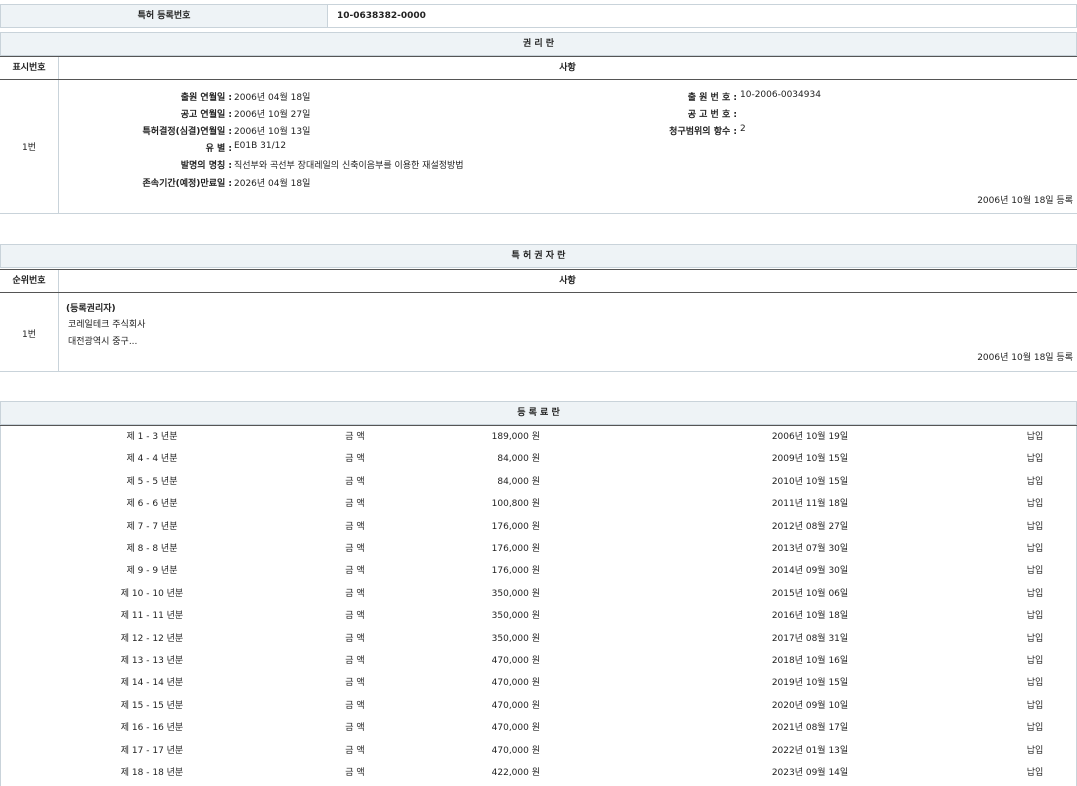 Image resolution: width=1077 pixels, height=786 pixels. What do you see at coordinates (538, 706) in the screenshot?
I see `fee-row: 제 15 - 15 년분금 액470,000 원2020년 09월 10일납입` at bounding box center [538, 706].